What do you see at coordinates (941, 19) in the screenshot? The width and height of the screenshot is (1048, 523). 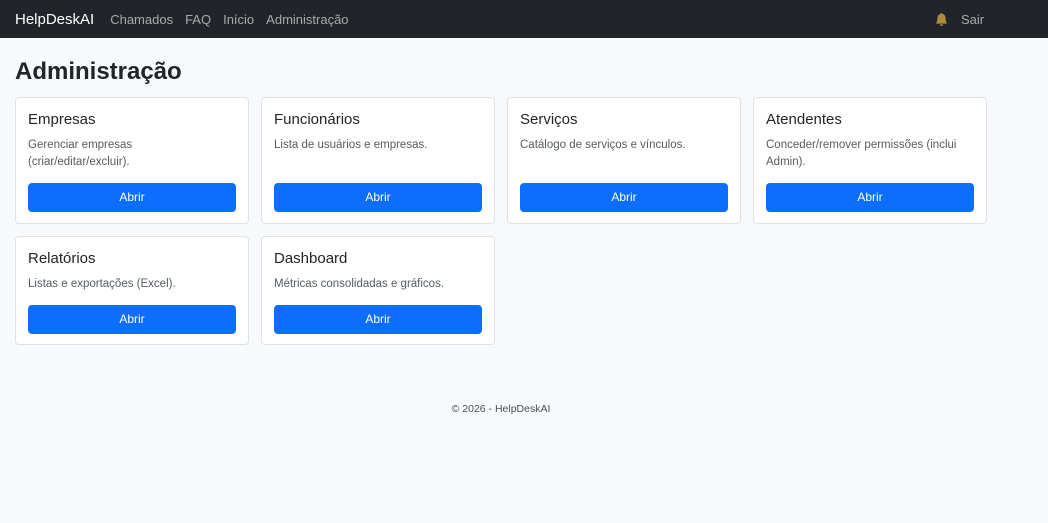 I see `bell-icon` at bounding box center [941, 19].